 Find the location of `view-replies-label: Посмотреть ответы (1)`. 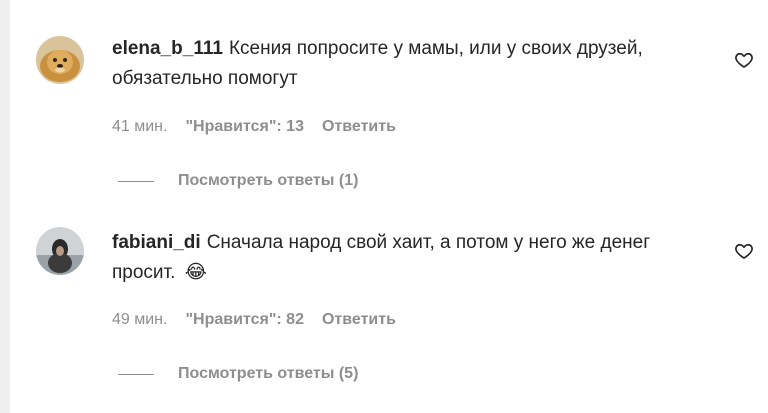

view-replies-label: Посмотреть ответы (1) is located at coordinates (268, 180).